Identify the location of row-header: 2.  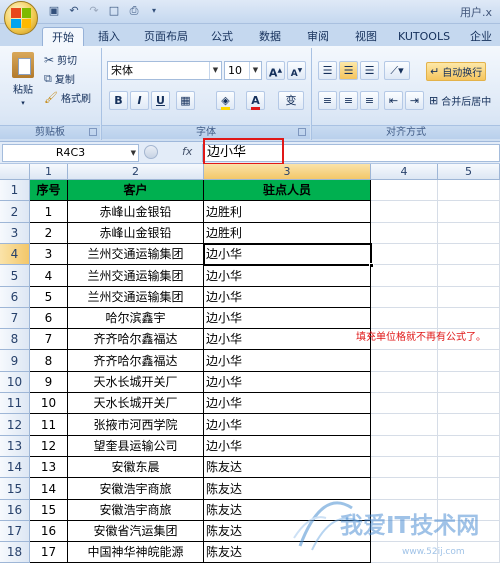
(15, 212).